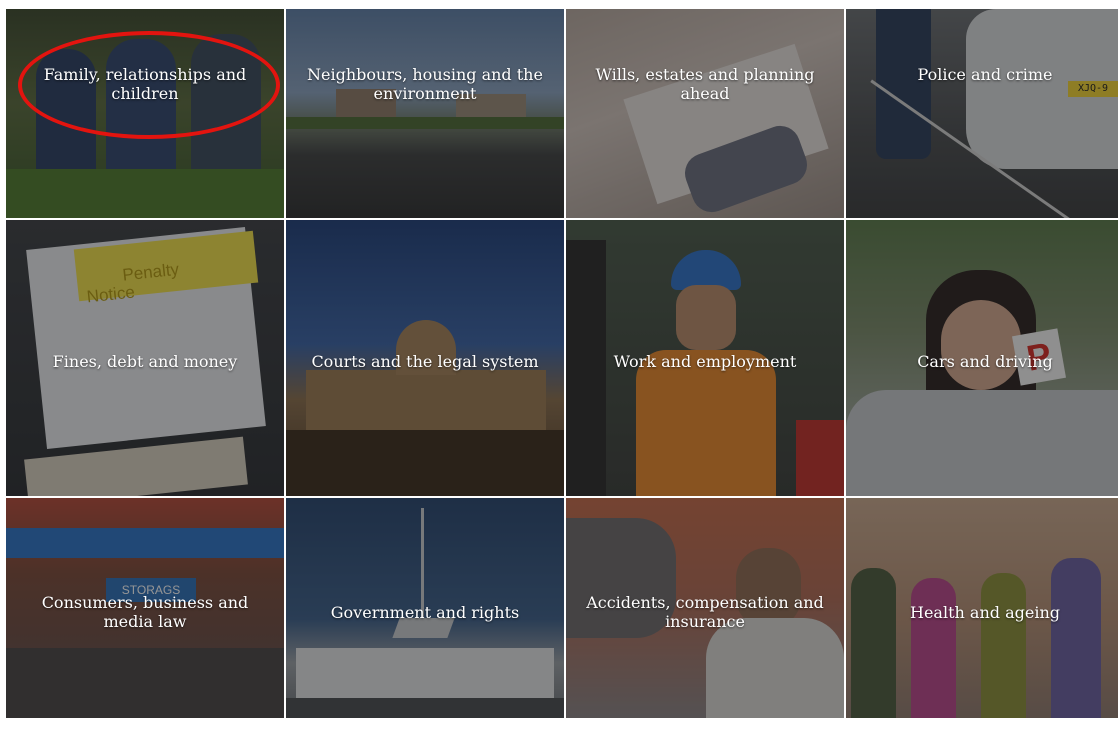 This screenshot has height=729, width=1118. I want to click on topic-tile-family: Family, relationships and children, so click(145, 113).